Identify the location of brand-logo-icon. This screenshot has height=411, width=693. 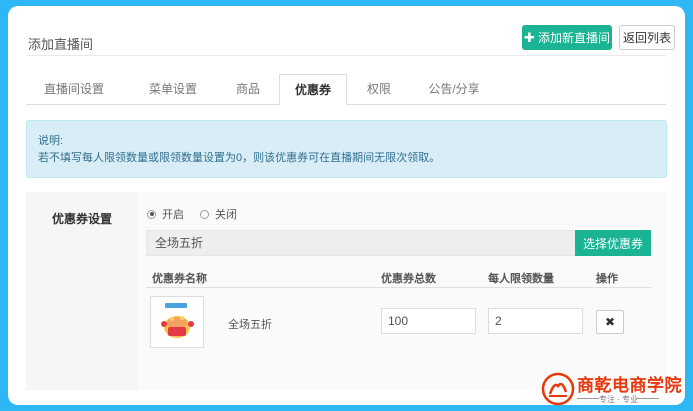
(558, 389).